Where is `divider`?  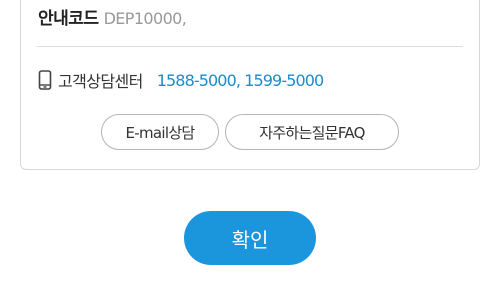 divider is located at coordinates (250, 46).